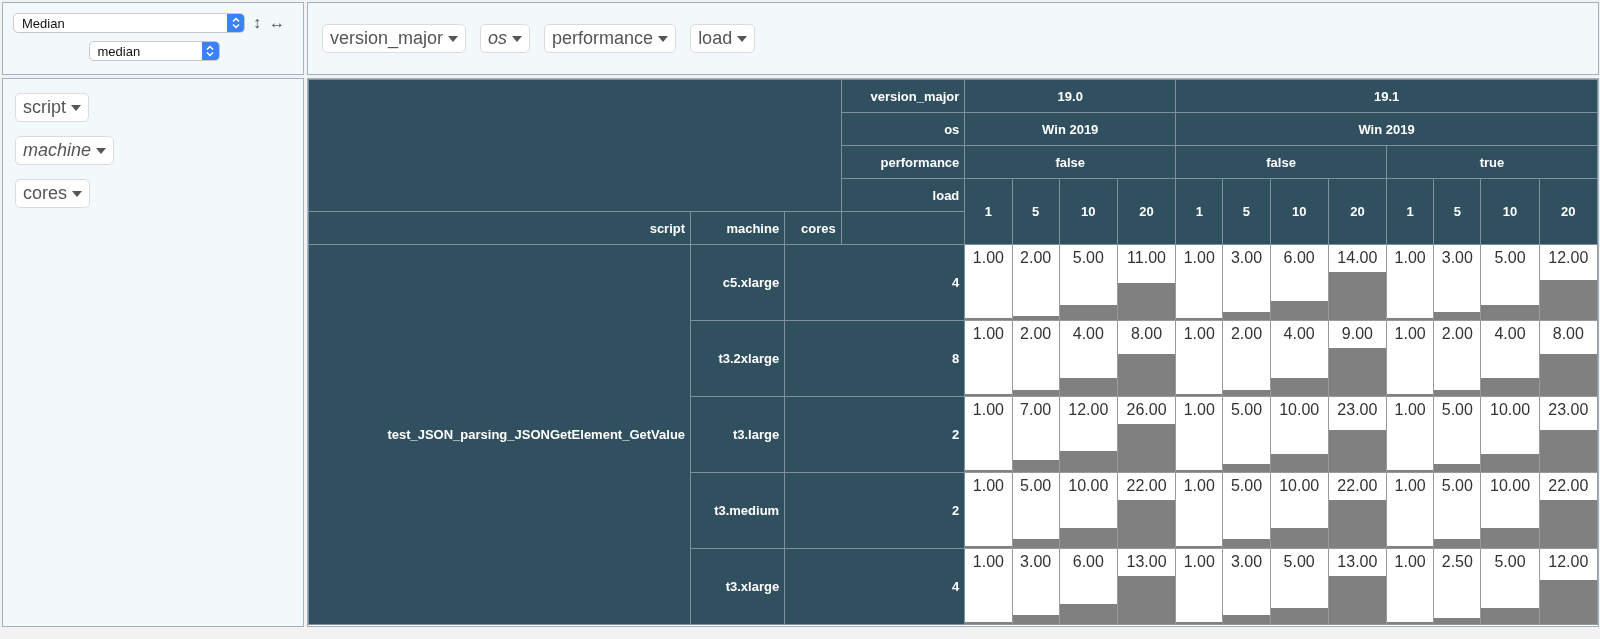 The height and width of the screenshot is (639, 1600). I want to click on column-header: 19.1, so click(1386, 96).